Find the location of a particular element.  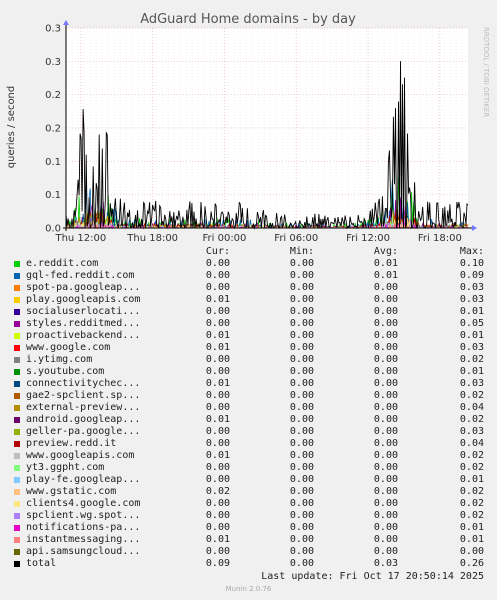

legend-item: styles.redditmed... 0.00 0.00 0.00 0.05 is located at coordinates (249, 324).